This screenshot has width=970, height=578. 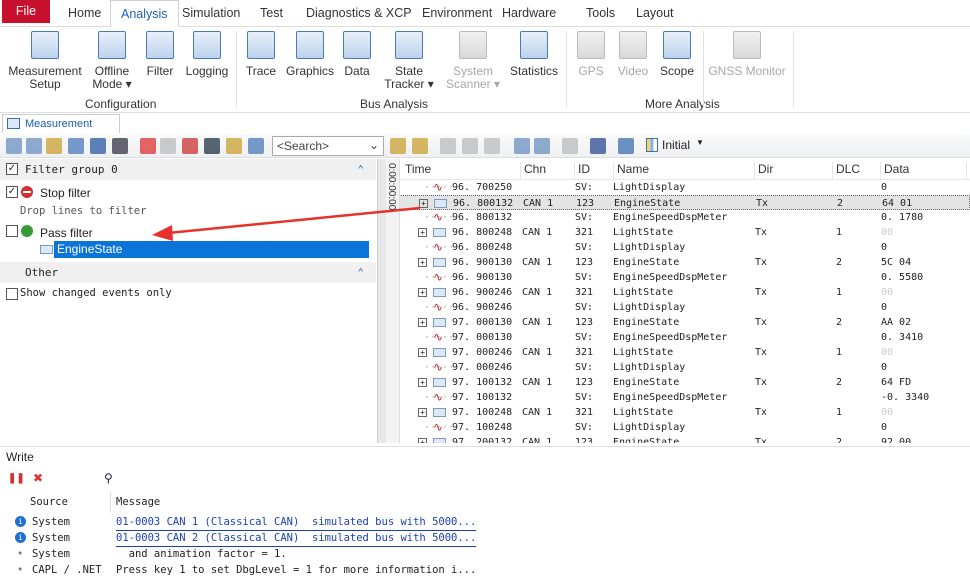 What do you see at coordinates (594, 171) in the screenshot?
I see `column-id: ID` at bounding box center [594, 171].